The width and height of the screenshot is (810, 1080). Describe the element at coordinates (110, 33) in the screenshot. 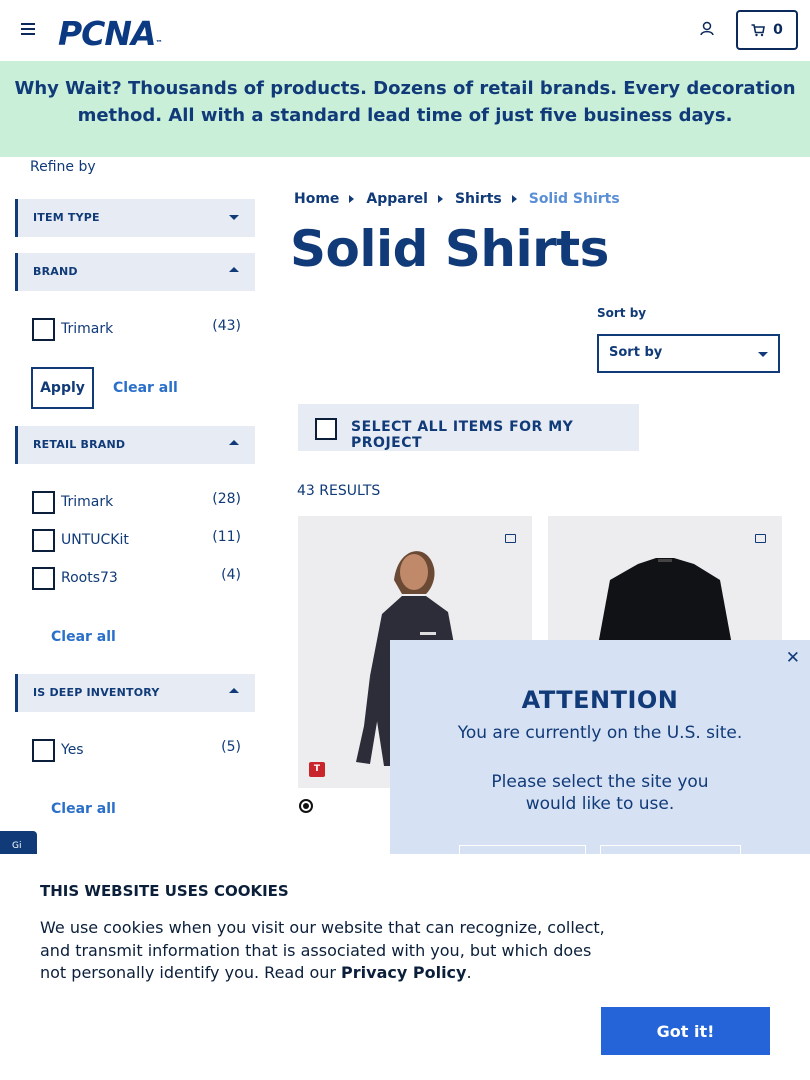

I see `pcna-logo: PCNA™` at that location.